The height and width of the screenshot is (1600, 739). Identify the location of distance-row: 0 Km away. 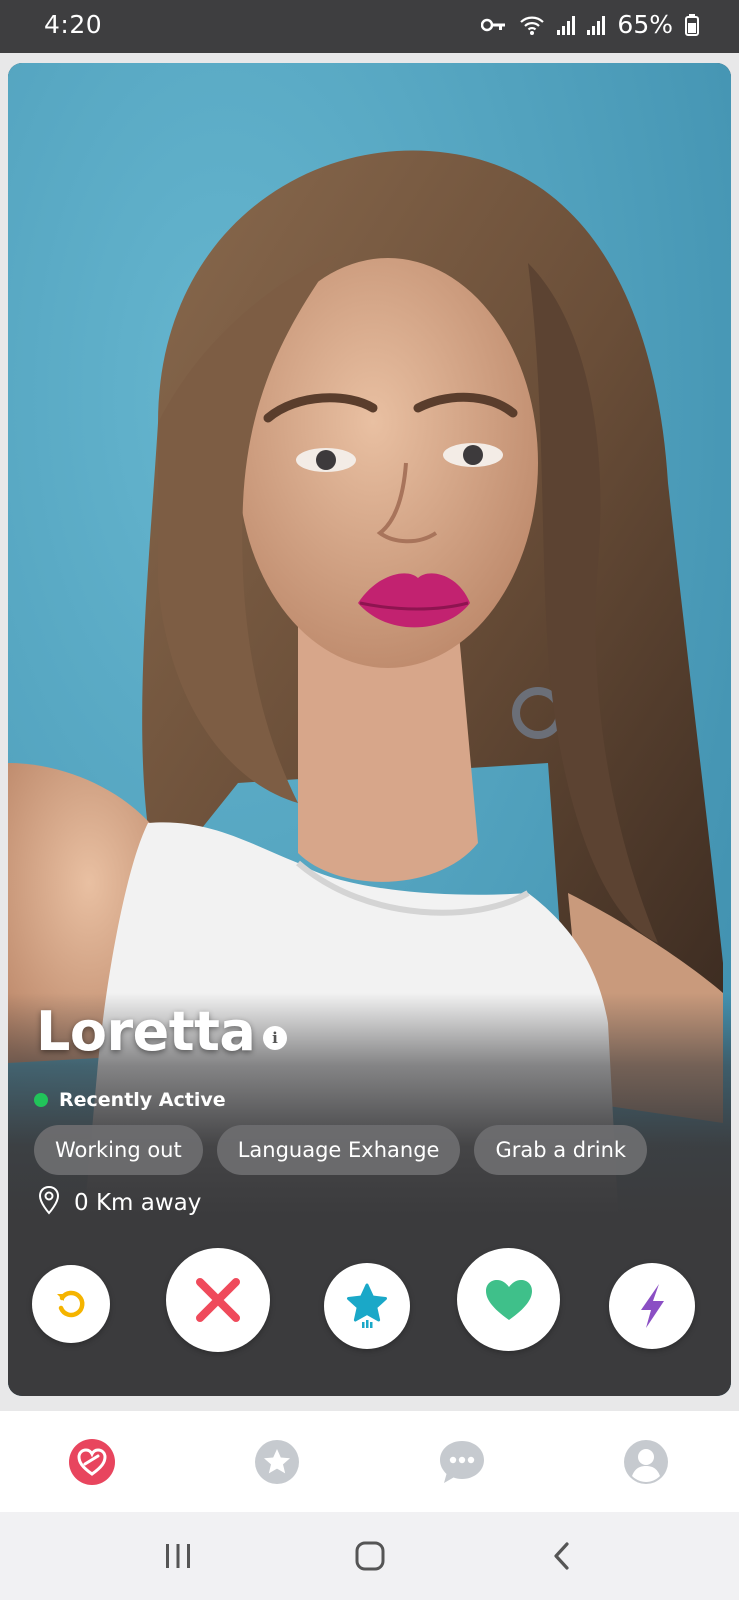
(119, 1203).